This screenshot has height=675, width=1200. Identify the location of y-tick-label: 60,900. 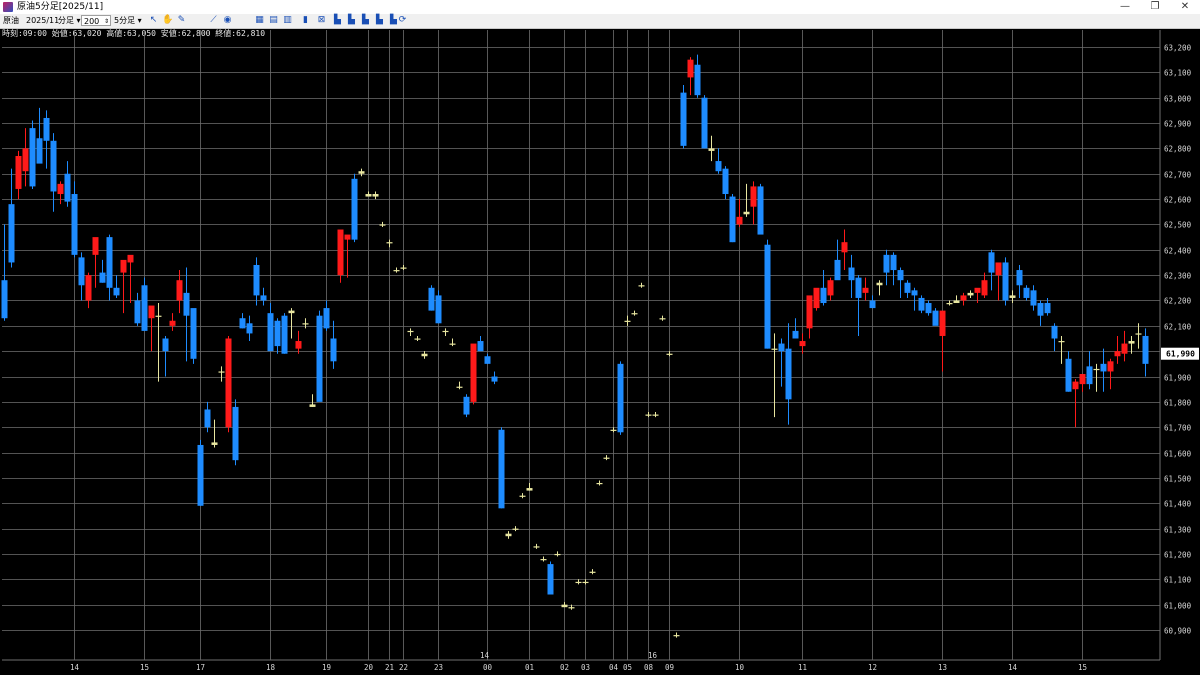
(1178, 631).